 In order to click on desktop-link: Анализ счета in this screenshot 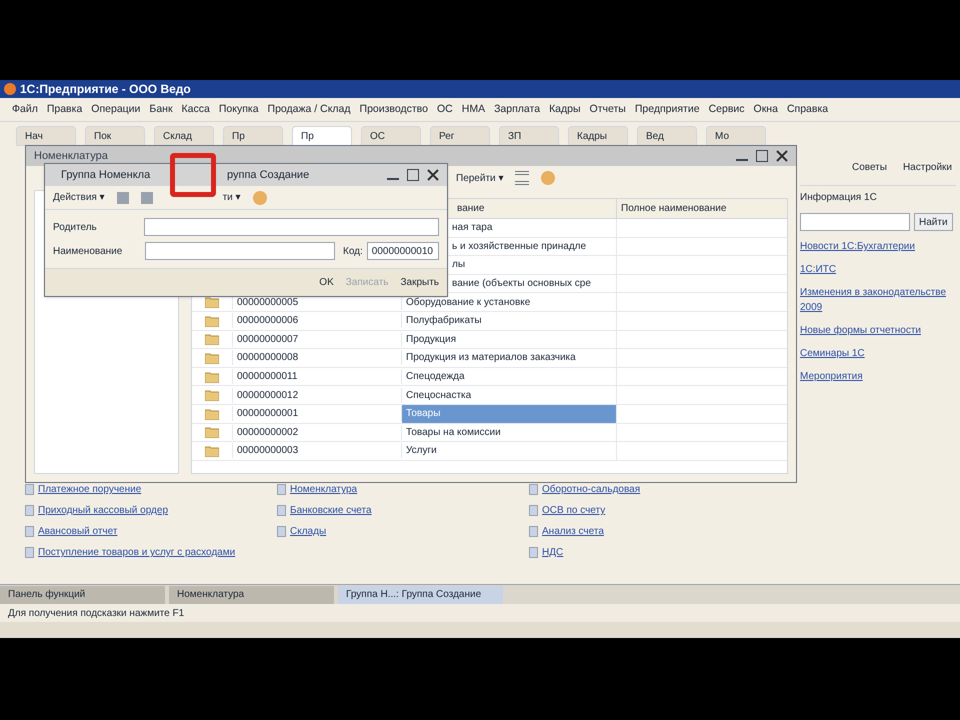, I will do `click(573, 531)`.